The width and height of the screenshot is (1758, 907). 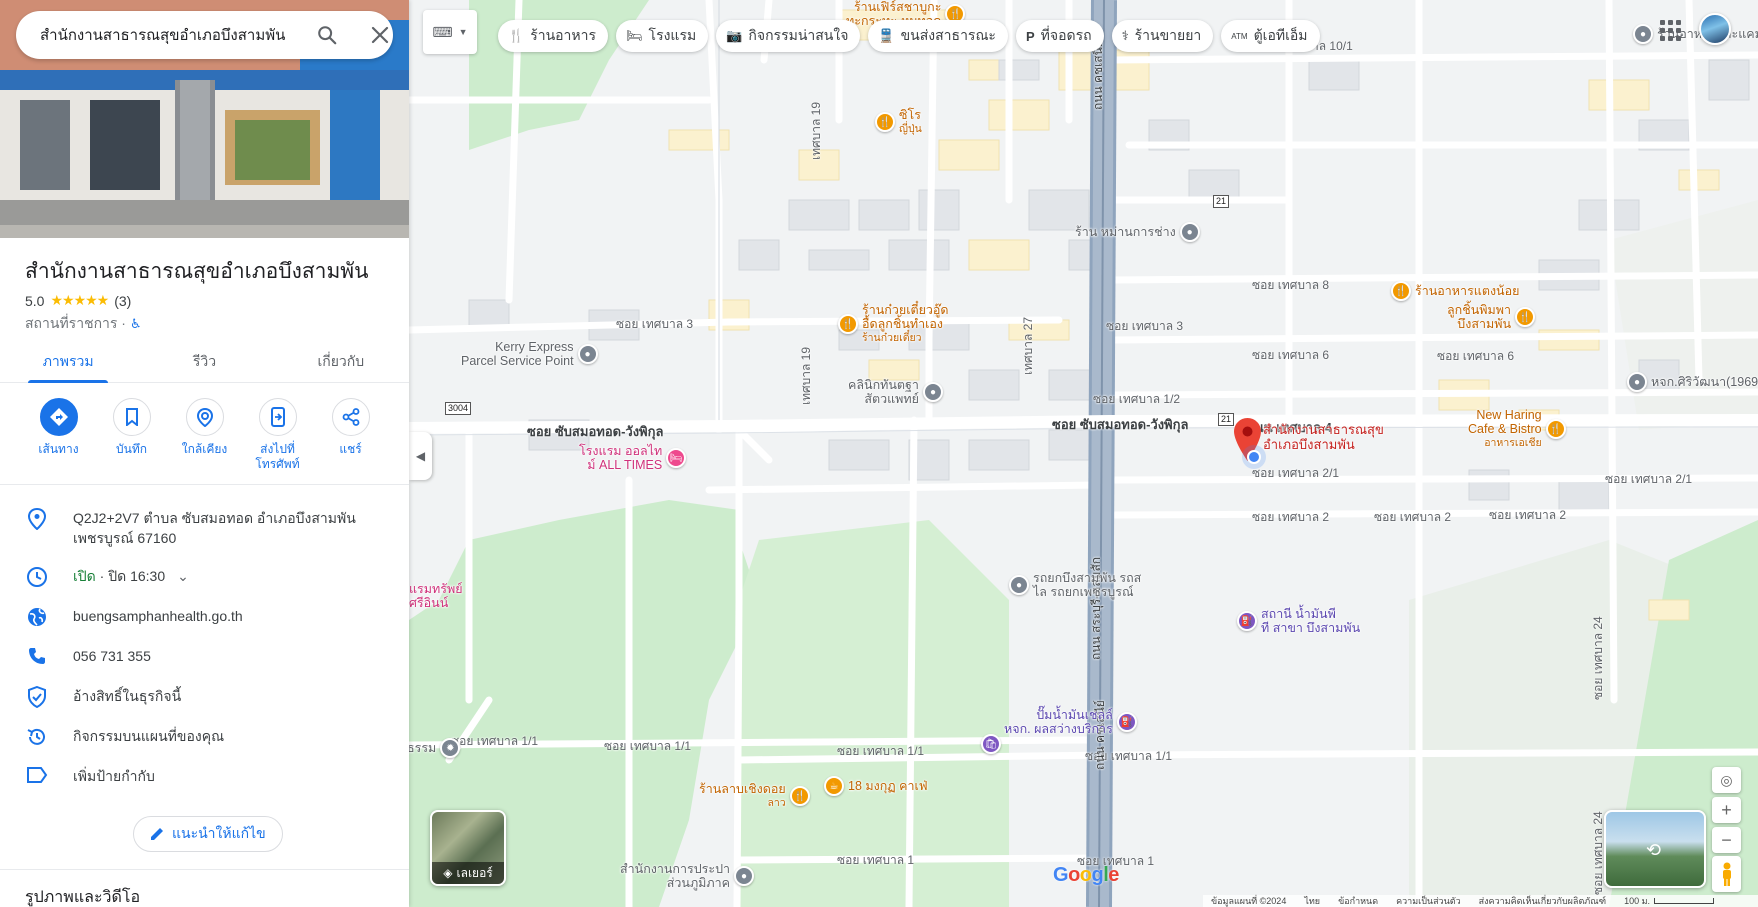 What do you see at coordinates (435, 748) in the screenshot?
I see `poi-temple: ธรรม ✹` at bounding box center [435, 748].